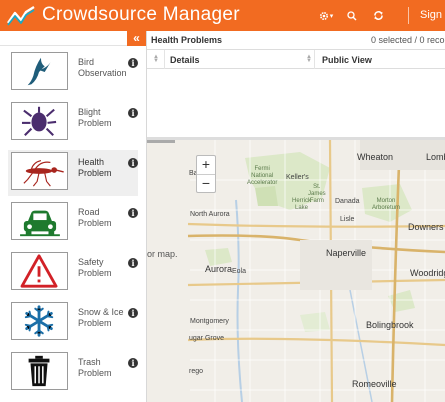  What do you see at coordinates (207, 338) in the screenshot?
I see `map-label-sugar-grove: ugar Grove` at bounding box center [207, 338].